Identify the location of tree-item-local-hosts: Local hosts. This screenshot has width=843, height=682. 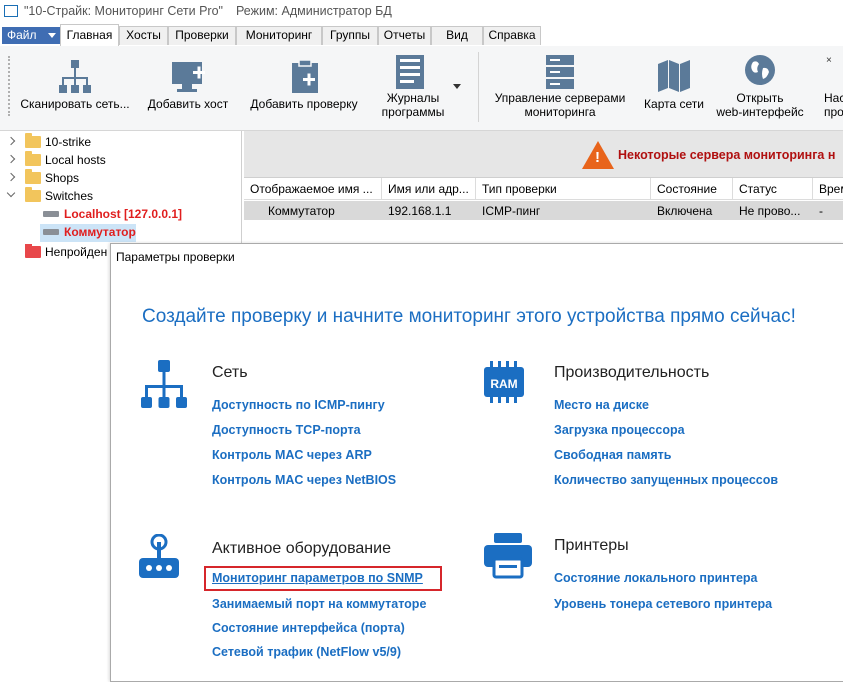
(120, 160).